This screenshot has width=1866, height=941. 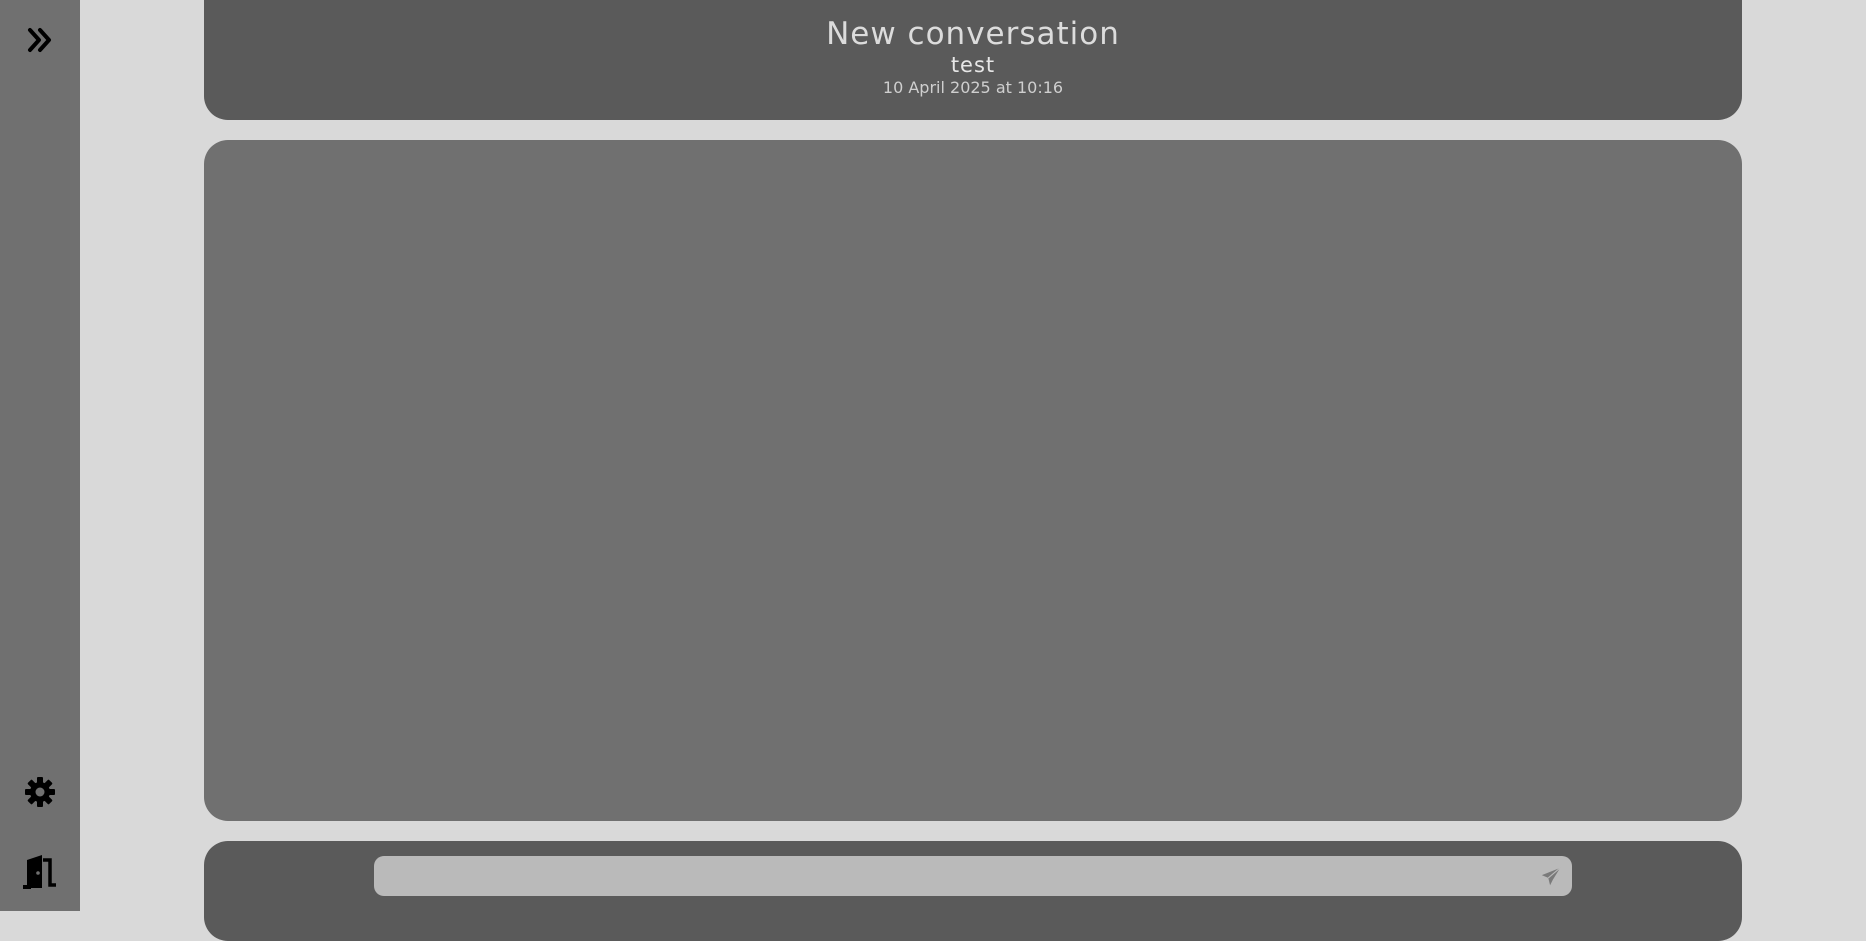 I want to click on gear-icon, so click(x=40, y=792).